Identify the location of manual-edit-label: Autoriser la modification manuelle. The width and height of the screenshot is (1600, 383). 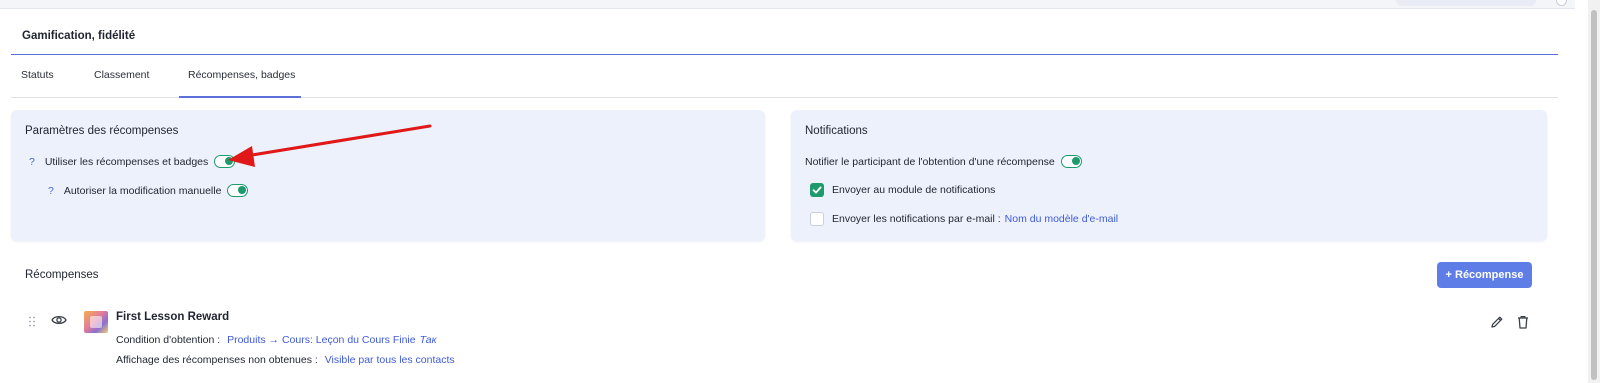
(142, 190).